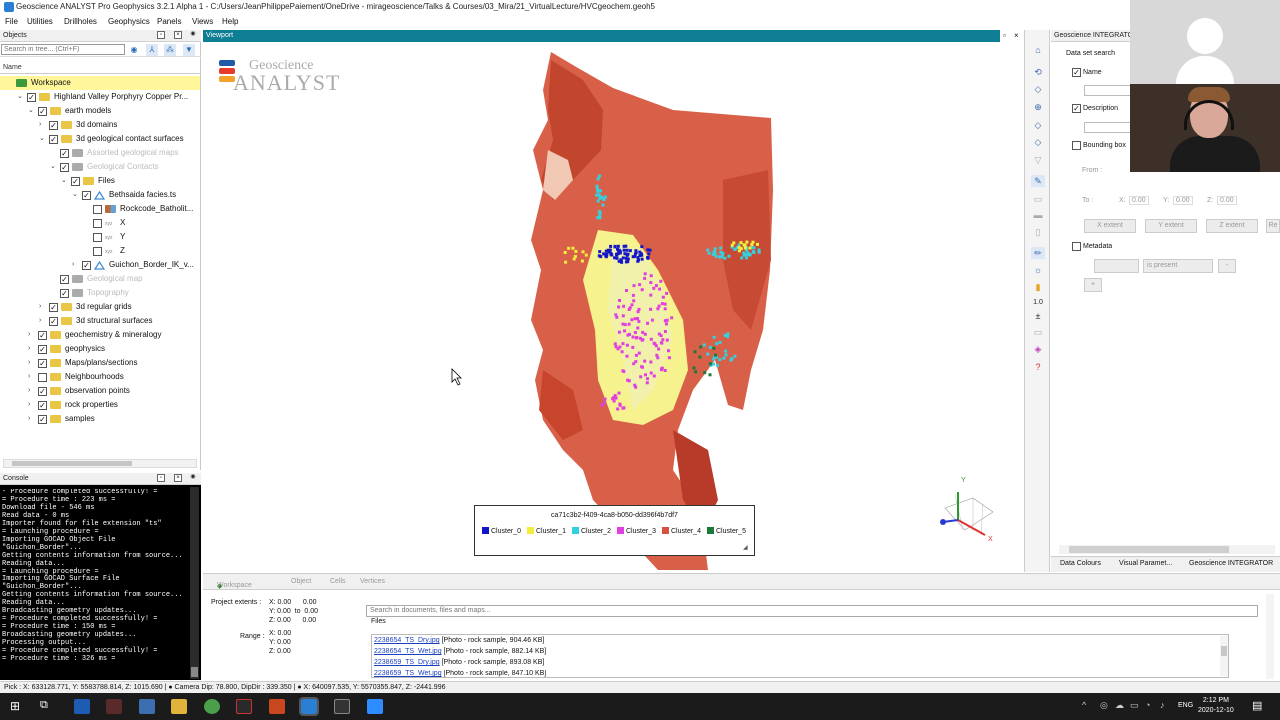 The height and width of the screenshot is (720, 1280). Describe the element at coordinates (100, 307) in the screenshot. I see `tree-item: › ✓ 3d regular grids` at that location.